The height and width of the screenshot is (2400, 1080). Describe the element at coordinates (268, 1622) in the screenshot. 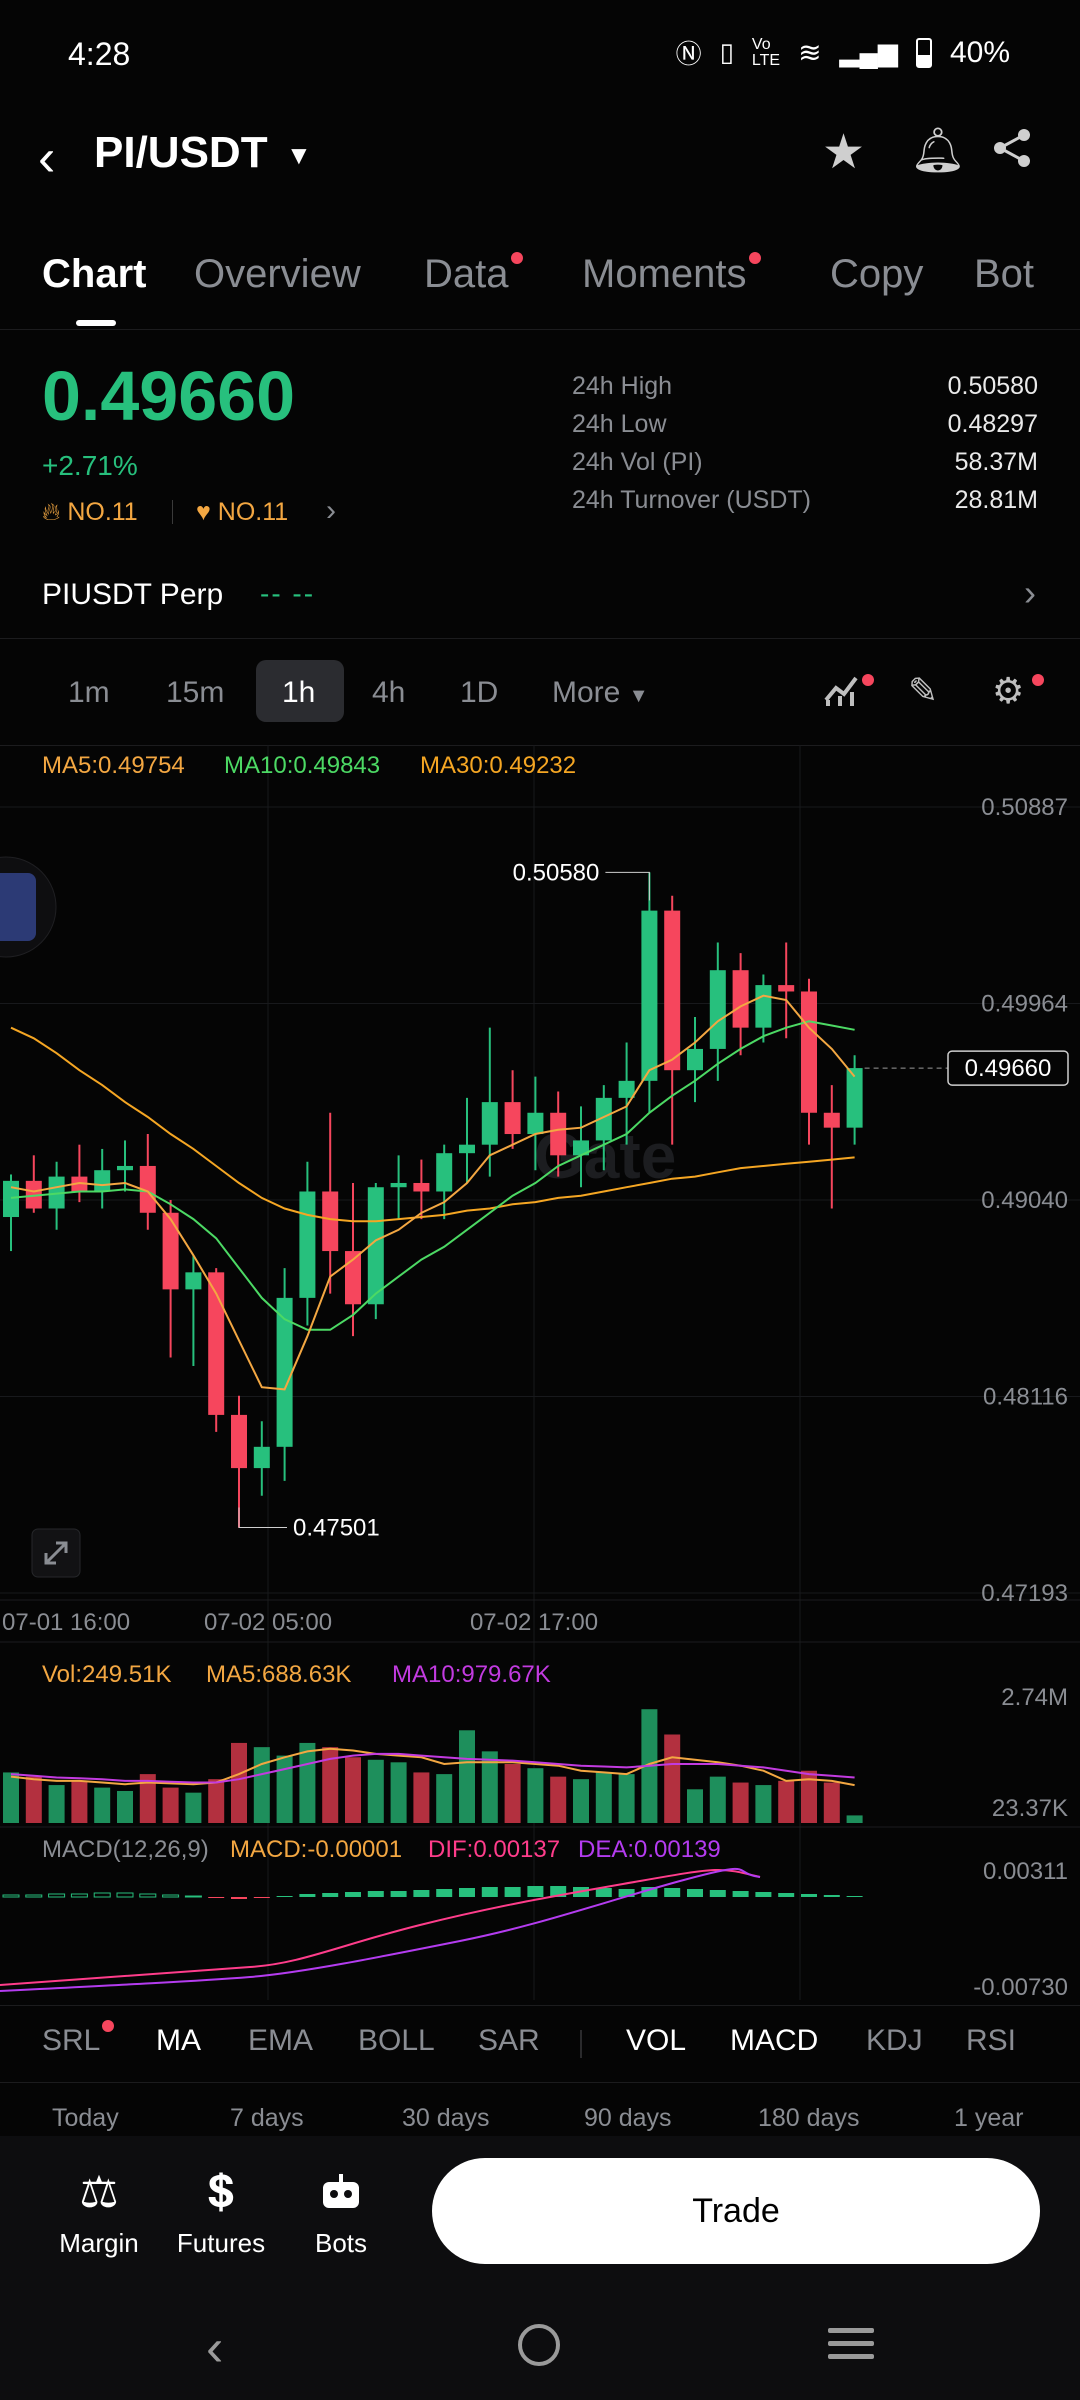

I see `time-tick-label: 07-02 05:00` at that location.